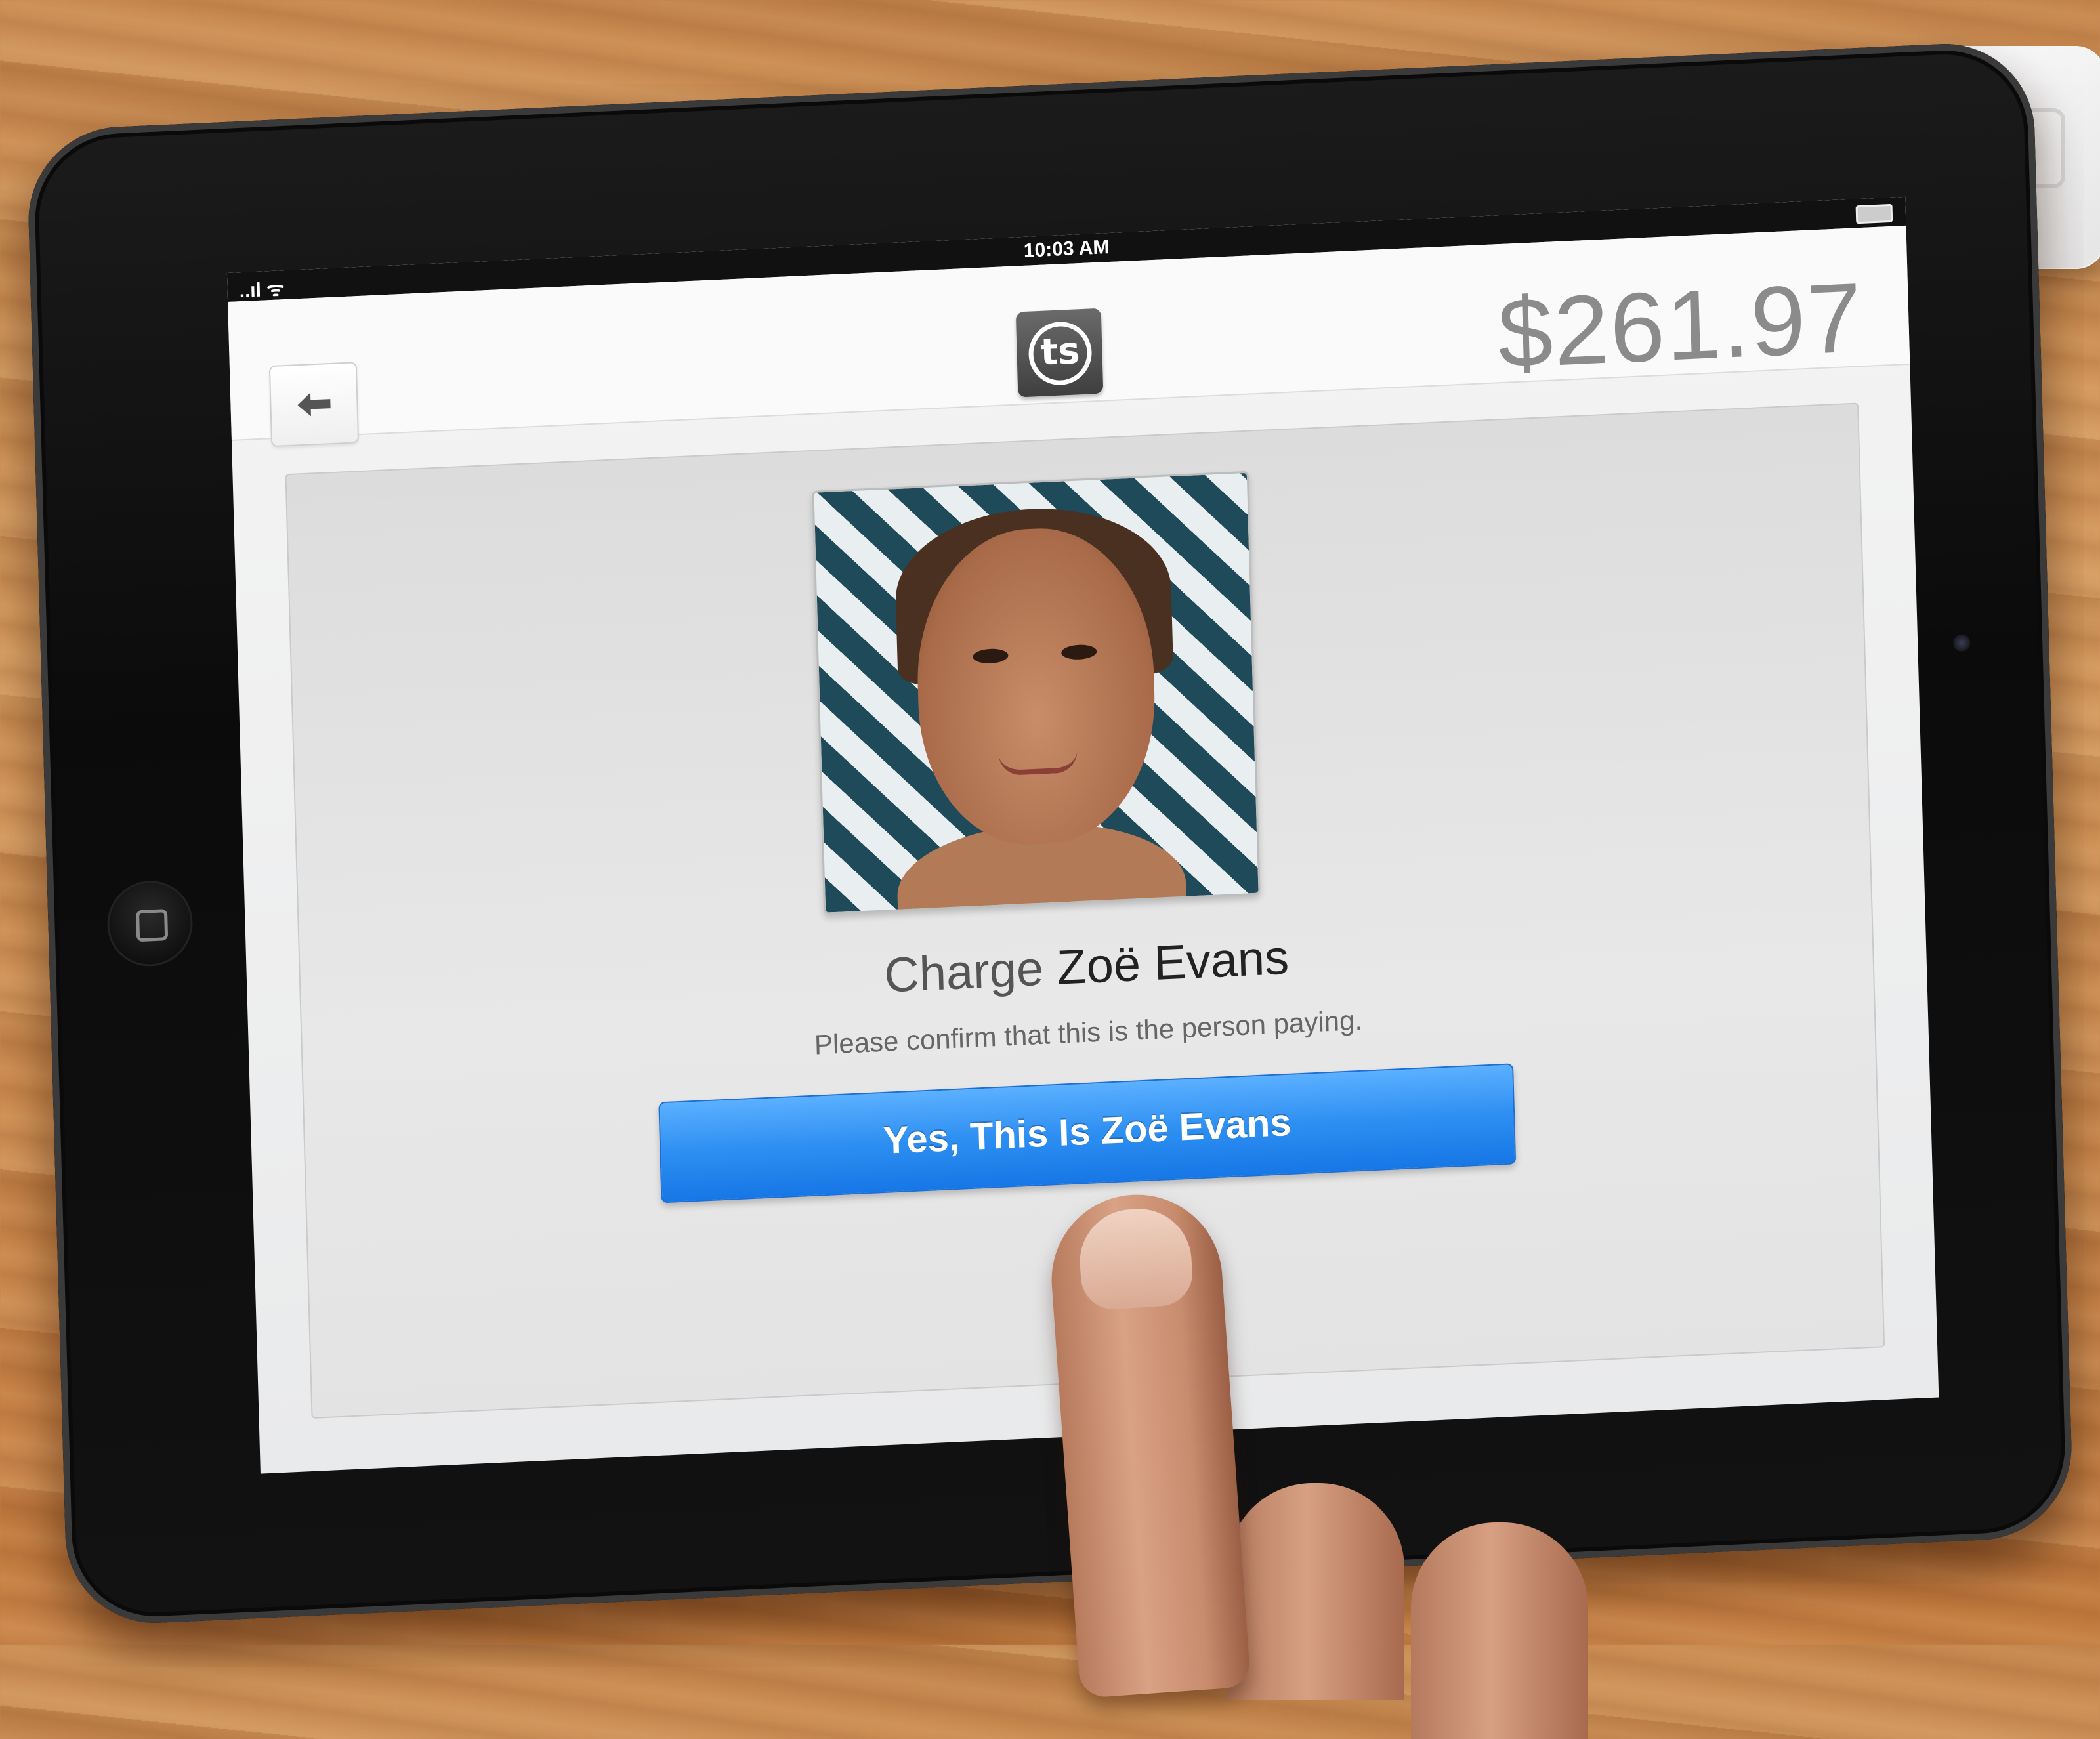 This screenshot has height=1739, width=2100. I want to click on home-button-icon, so click(152, 925).